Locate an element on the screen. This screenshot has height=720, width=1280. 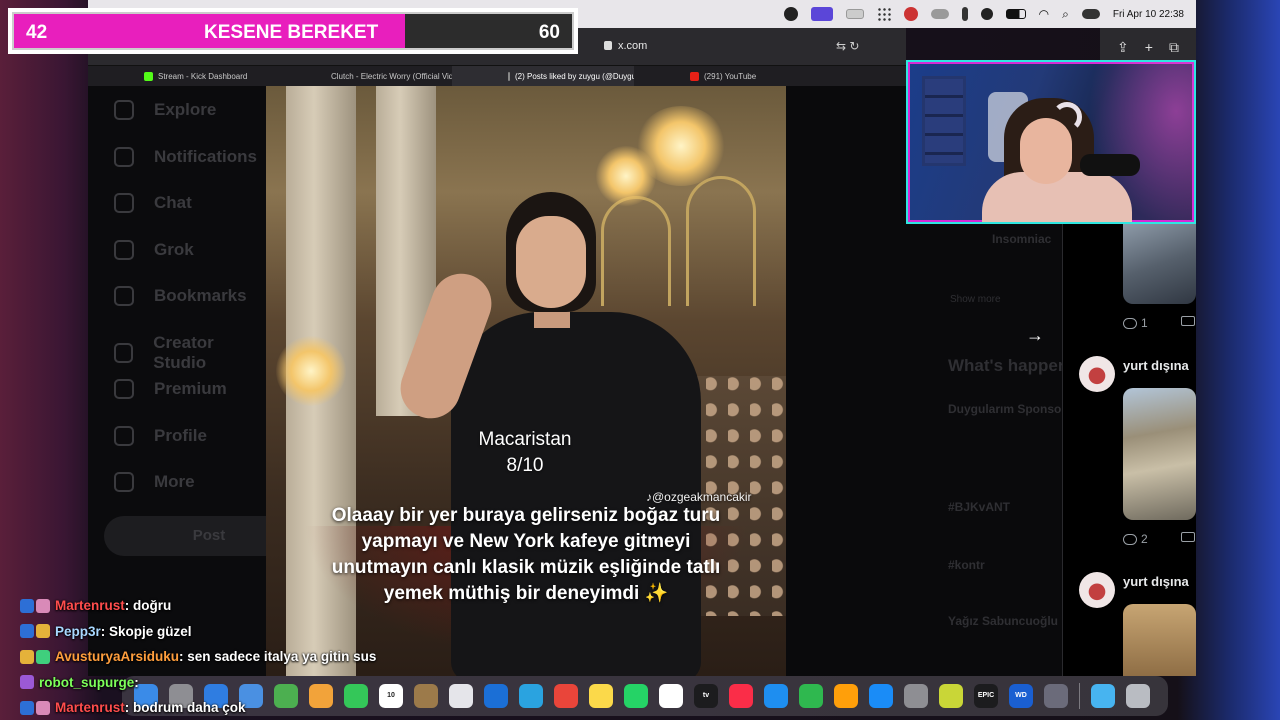
next-media-arrow-icon: → is located at coordinates (1035, 335).